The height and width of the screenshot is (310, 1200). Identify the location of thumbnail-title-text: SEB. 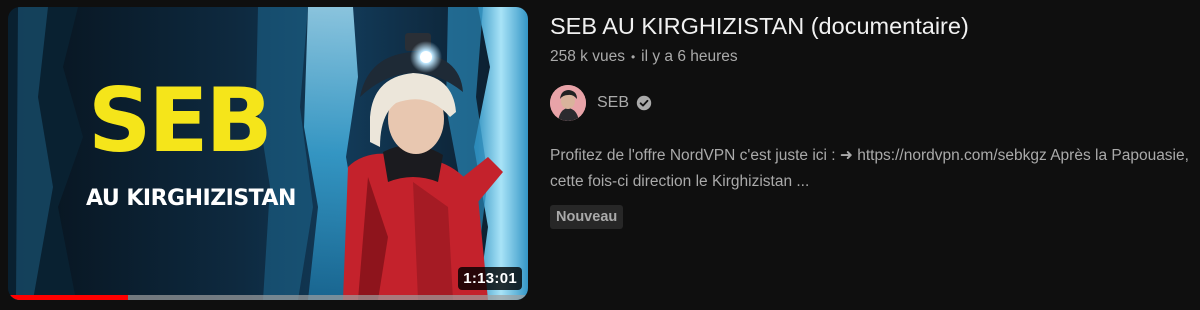
(180, 120).